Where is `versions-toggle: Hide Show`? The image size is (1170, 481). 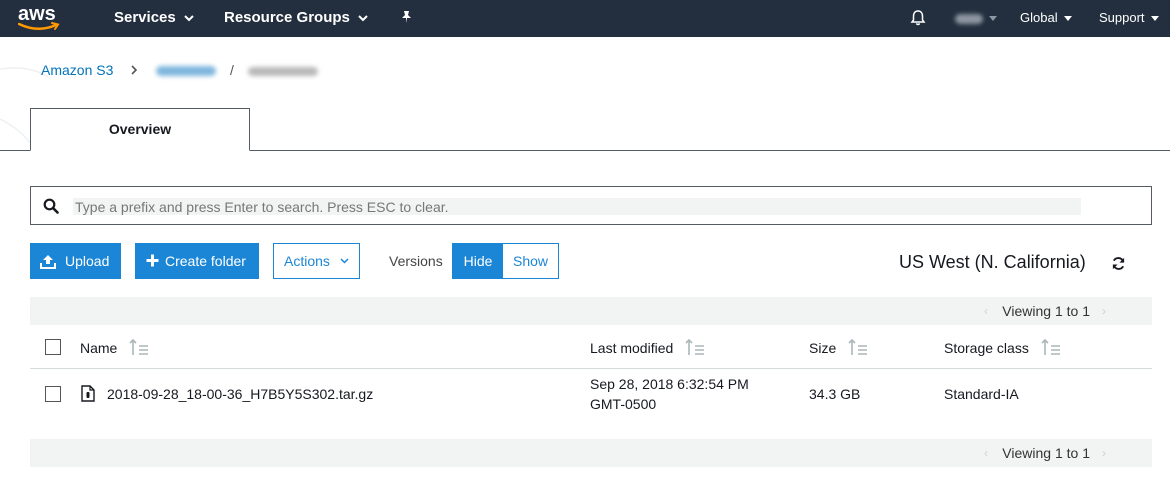 versions-toggle: Hide Show is located at coordinates (505, 261).